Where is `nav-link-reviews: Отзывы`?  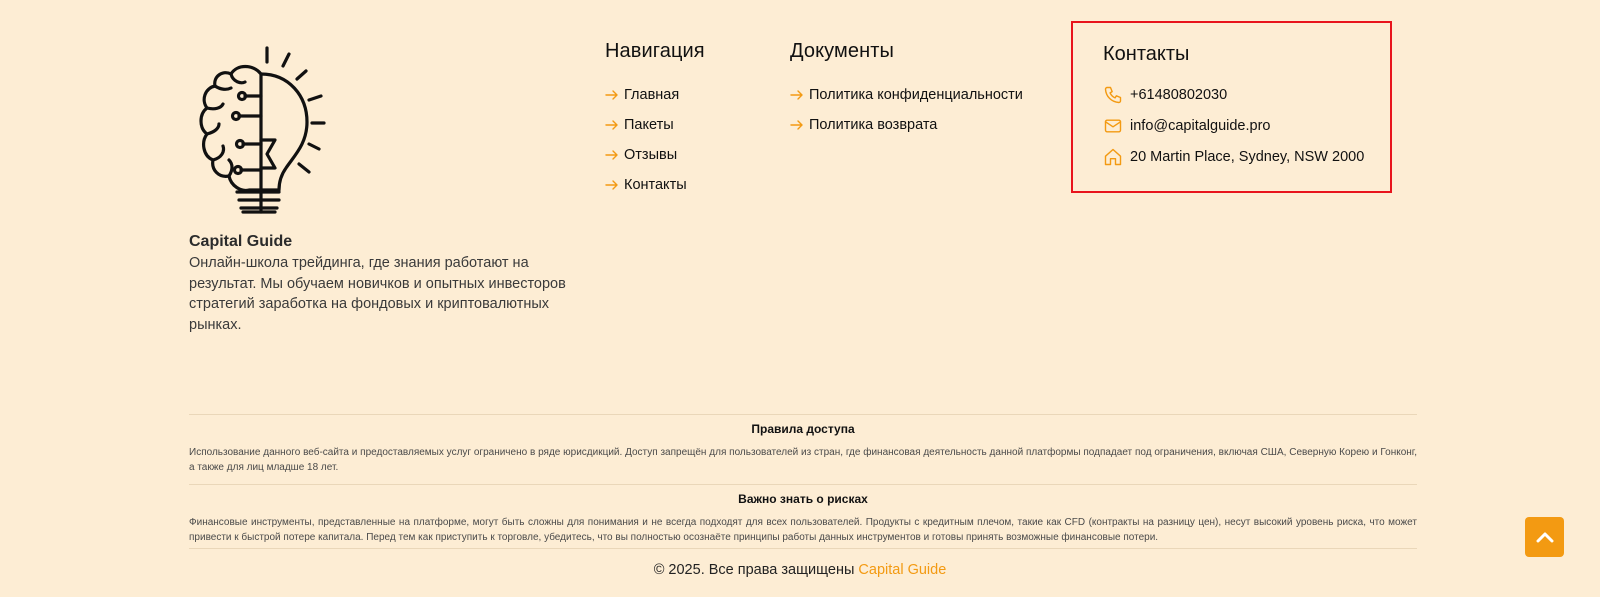
nav-link-reviews: Отзывы is located at coordinates (655, 155).